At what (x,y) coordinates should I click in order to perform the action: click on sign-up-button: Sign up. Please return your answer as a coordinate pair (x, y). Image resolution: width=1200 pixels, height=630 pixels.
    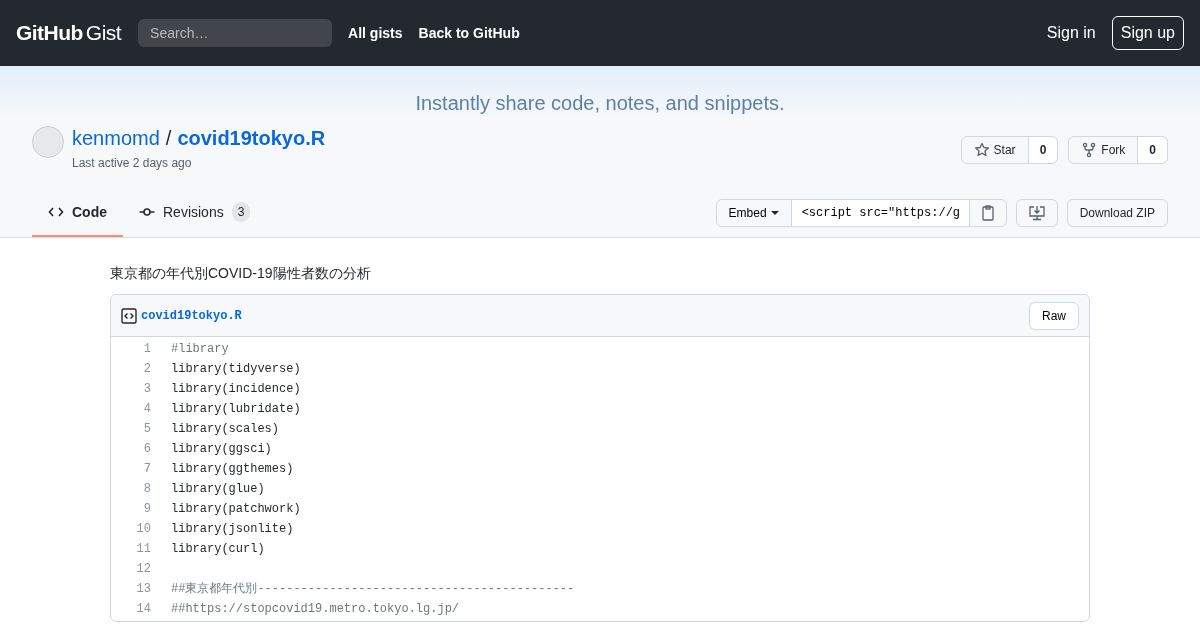
    Looking at the image, I should click on (1147, 33).